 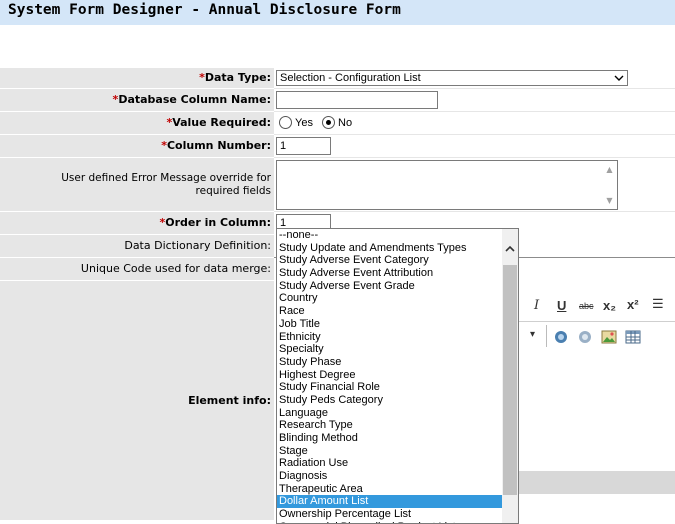 What do you see at coordinates (447, 185) in the screenshot?
I see `error-message-textarea: ▲ ▼` at bounding box center [447, 185].